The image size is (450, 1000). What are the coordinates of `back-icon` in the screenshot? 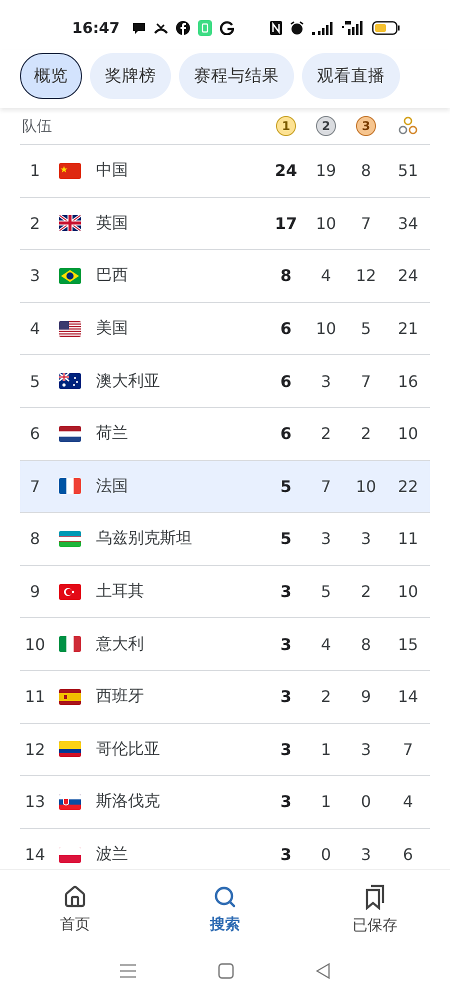 It's located at (323, 971).